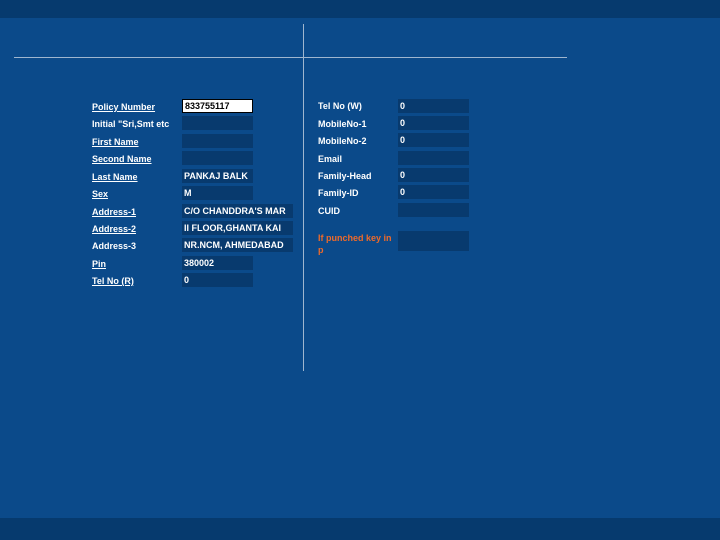 Image resolution: width=720 pixels, height=540 pixels. What do you see at coordinates (217, 123) in the screenshot?
I see `initial-field` at bounding box center [217, 123].